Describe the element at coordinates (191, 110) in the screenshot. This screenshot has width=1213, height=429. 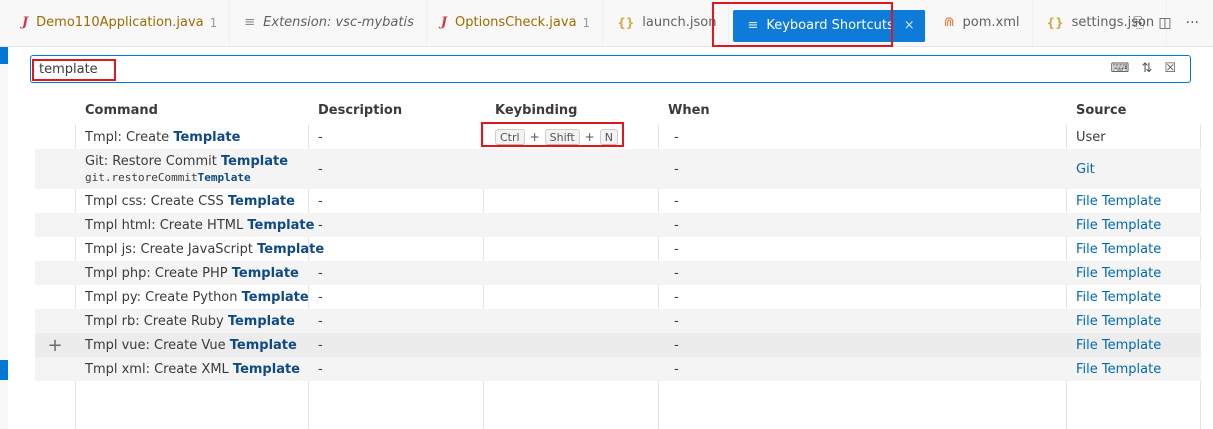
I see `column-header-command: Command` at that location.